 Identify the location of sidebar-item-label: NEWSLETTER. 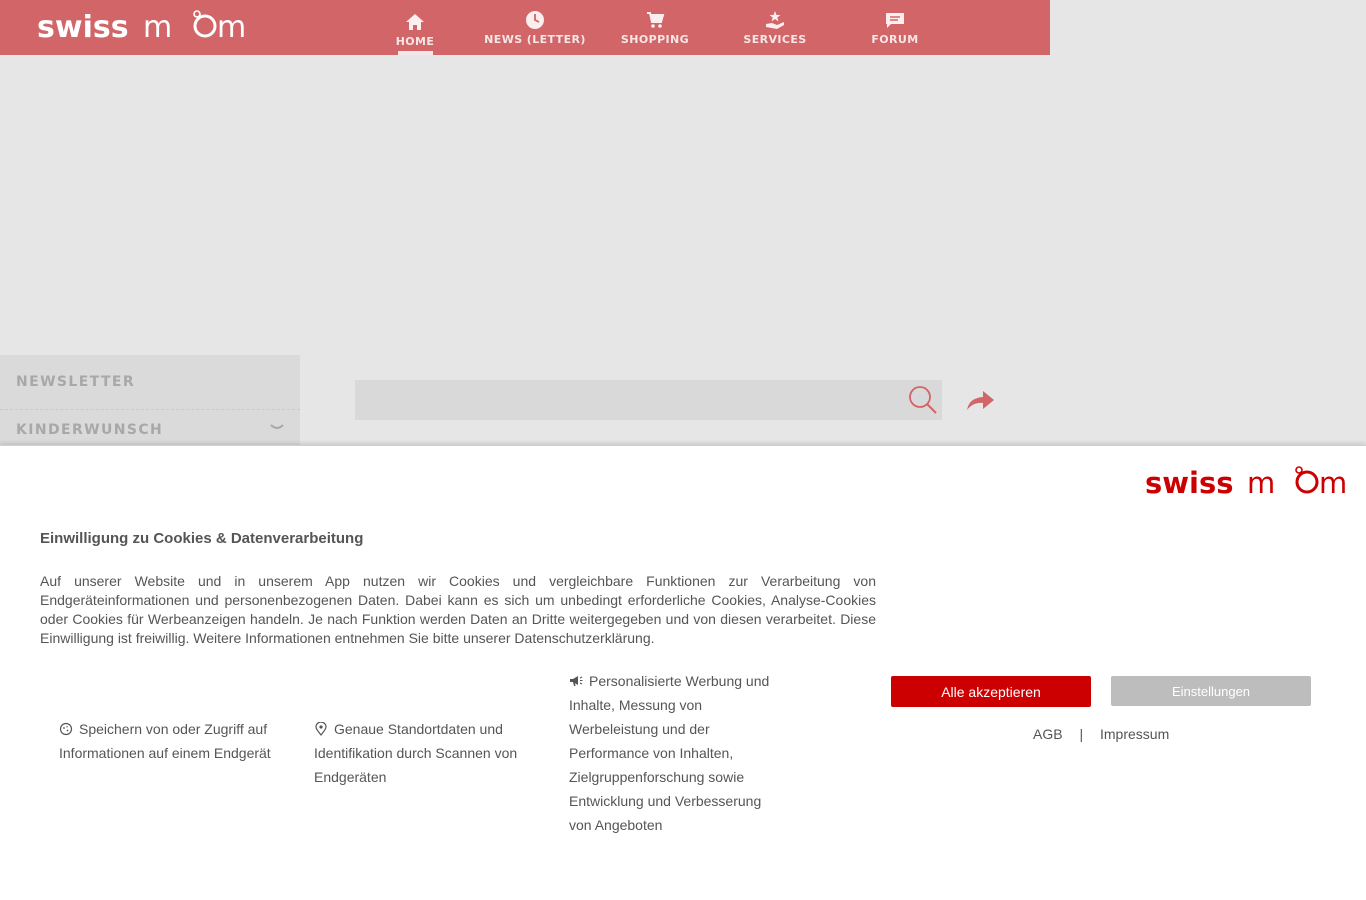
(76, 382).